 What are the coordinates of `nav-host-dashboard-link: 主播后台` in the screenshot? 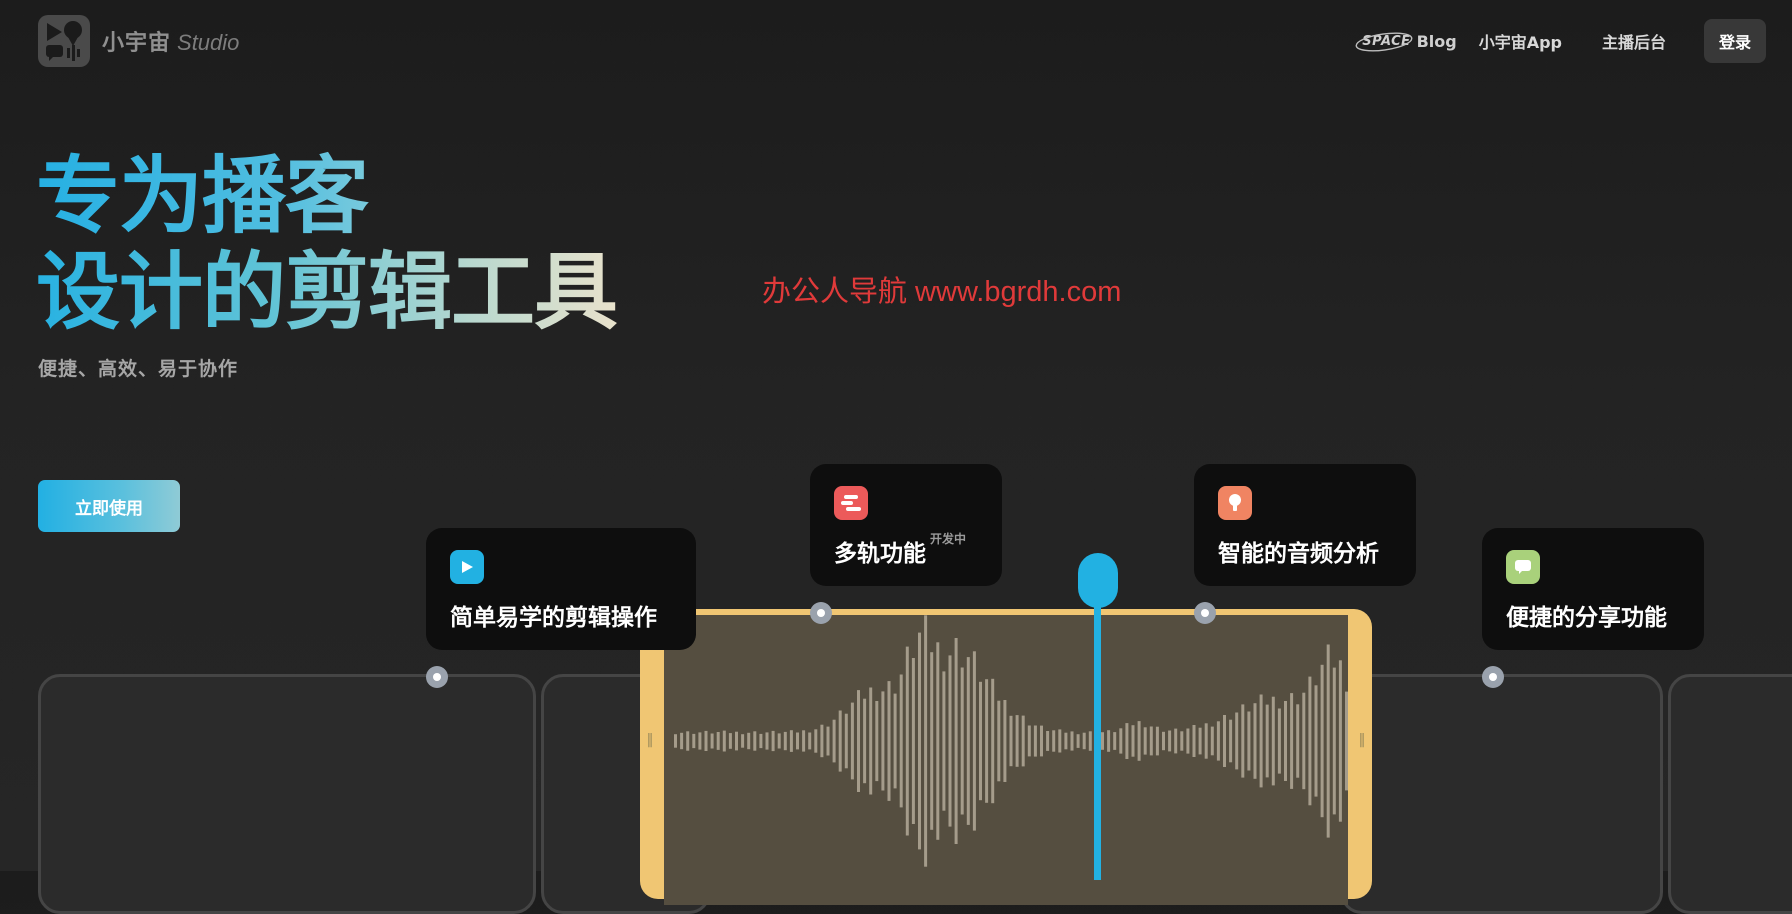 It's located at (1634, 41).